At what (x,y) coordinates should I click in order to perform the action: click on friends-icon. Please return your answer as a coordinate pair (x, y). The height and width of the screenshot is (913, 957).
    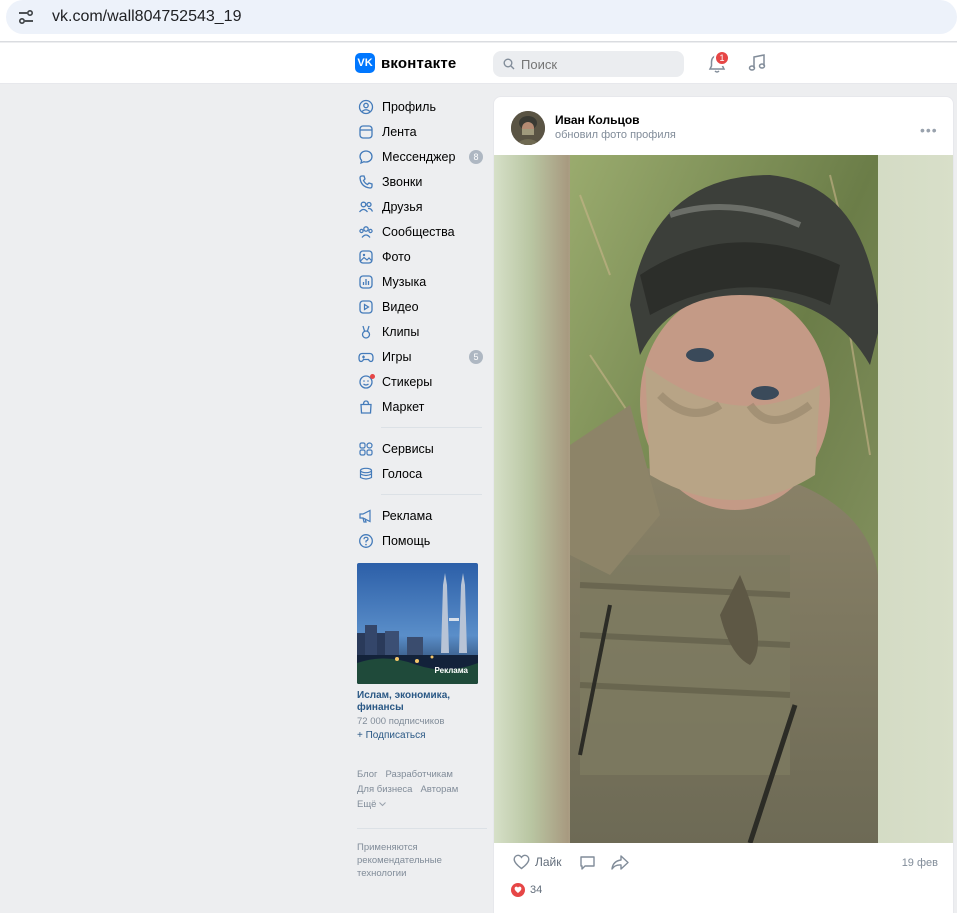
    Looking at the image, I should click on (366, 206).